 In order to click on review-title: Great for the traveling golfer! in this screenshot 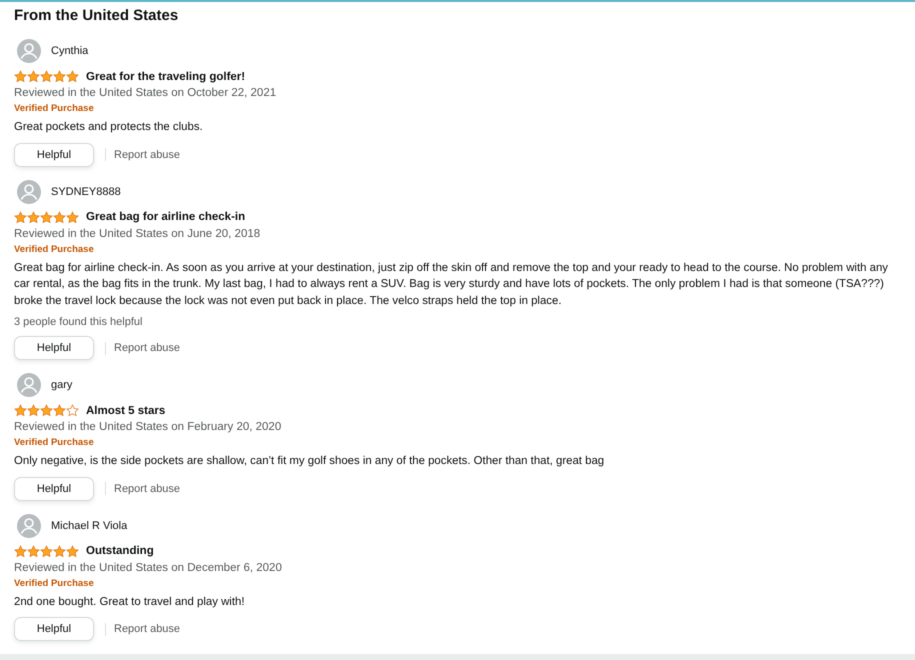, I will do `click(166, 76)`.